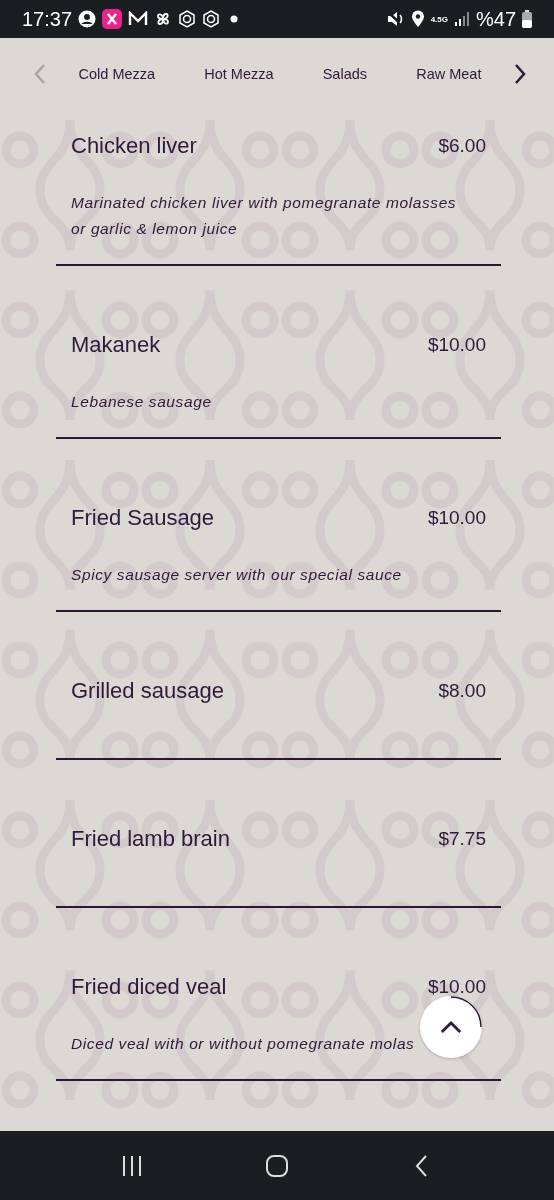  Describe the element at coordinates (142, 402) in the screenshot. I see `dish-description: Lebanese sausage` at that location.